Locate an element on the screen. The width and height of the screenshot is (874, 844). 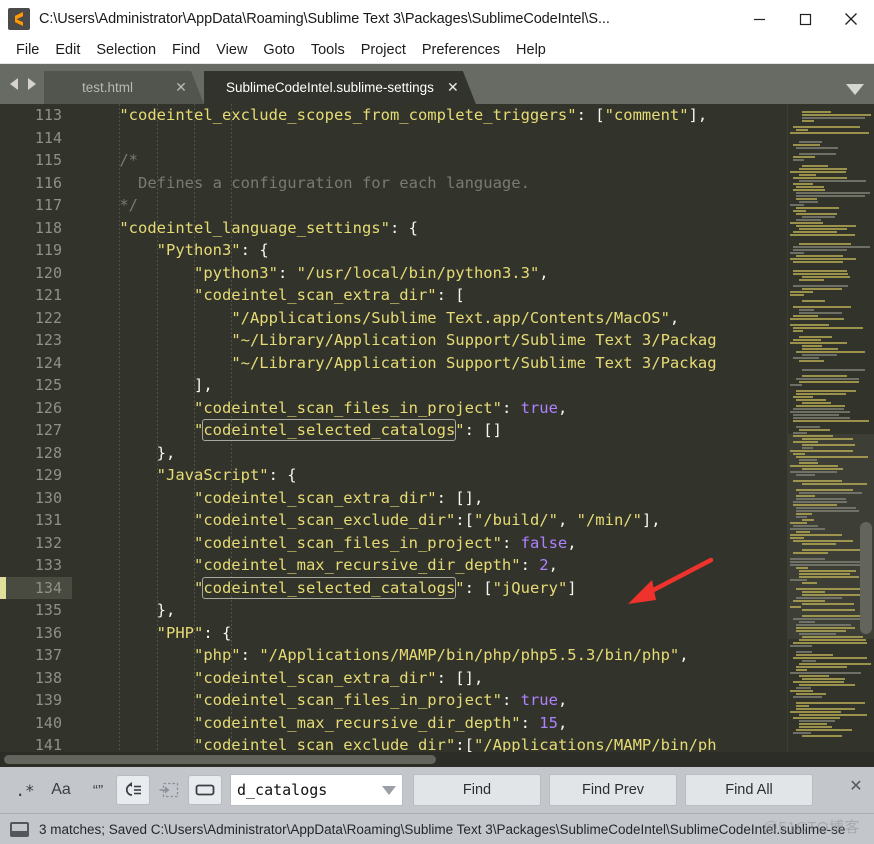
code-text: /* is located at coordinates (105, 160).